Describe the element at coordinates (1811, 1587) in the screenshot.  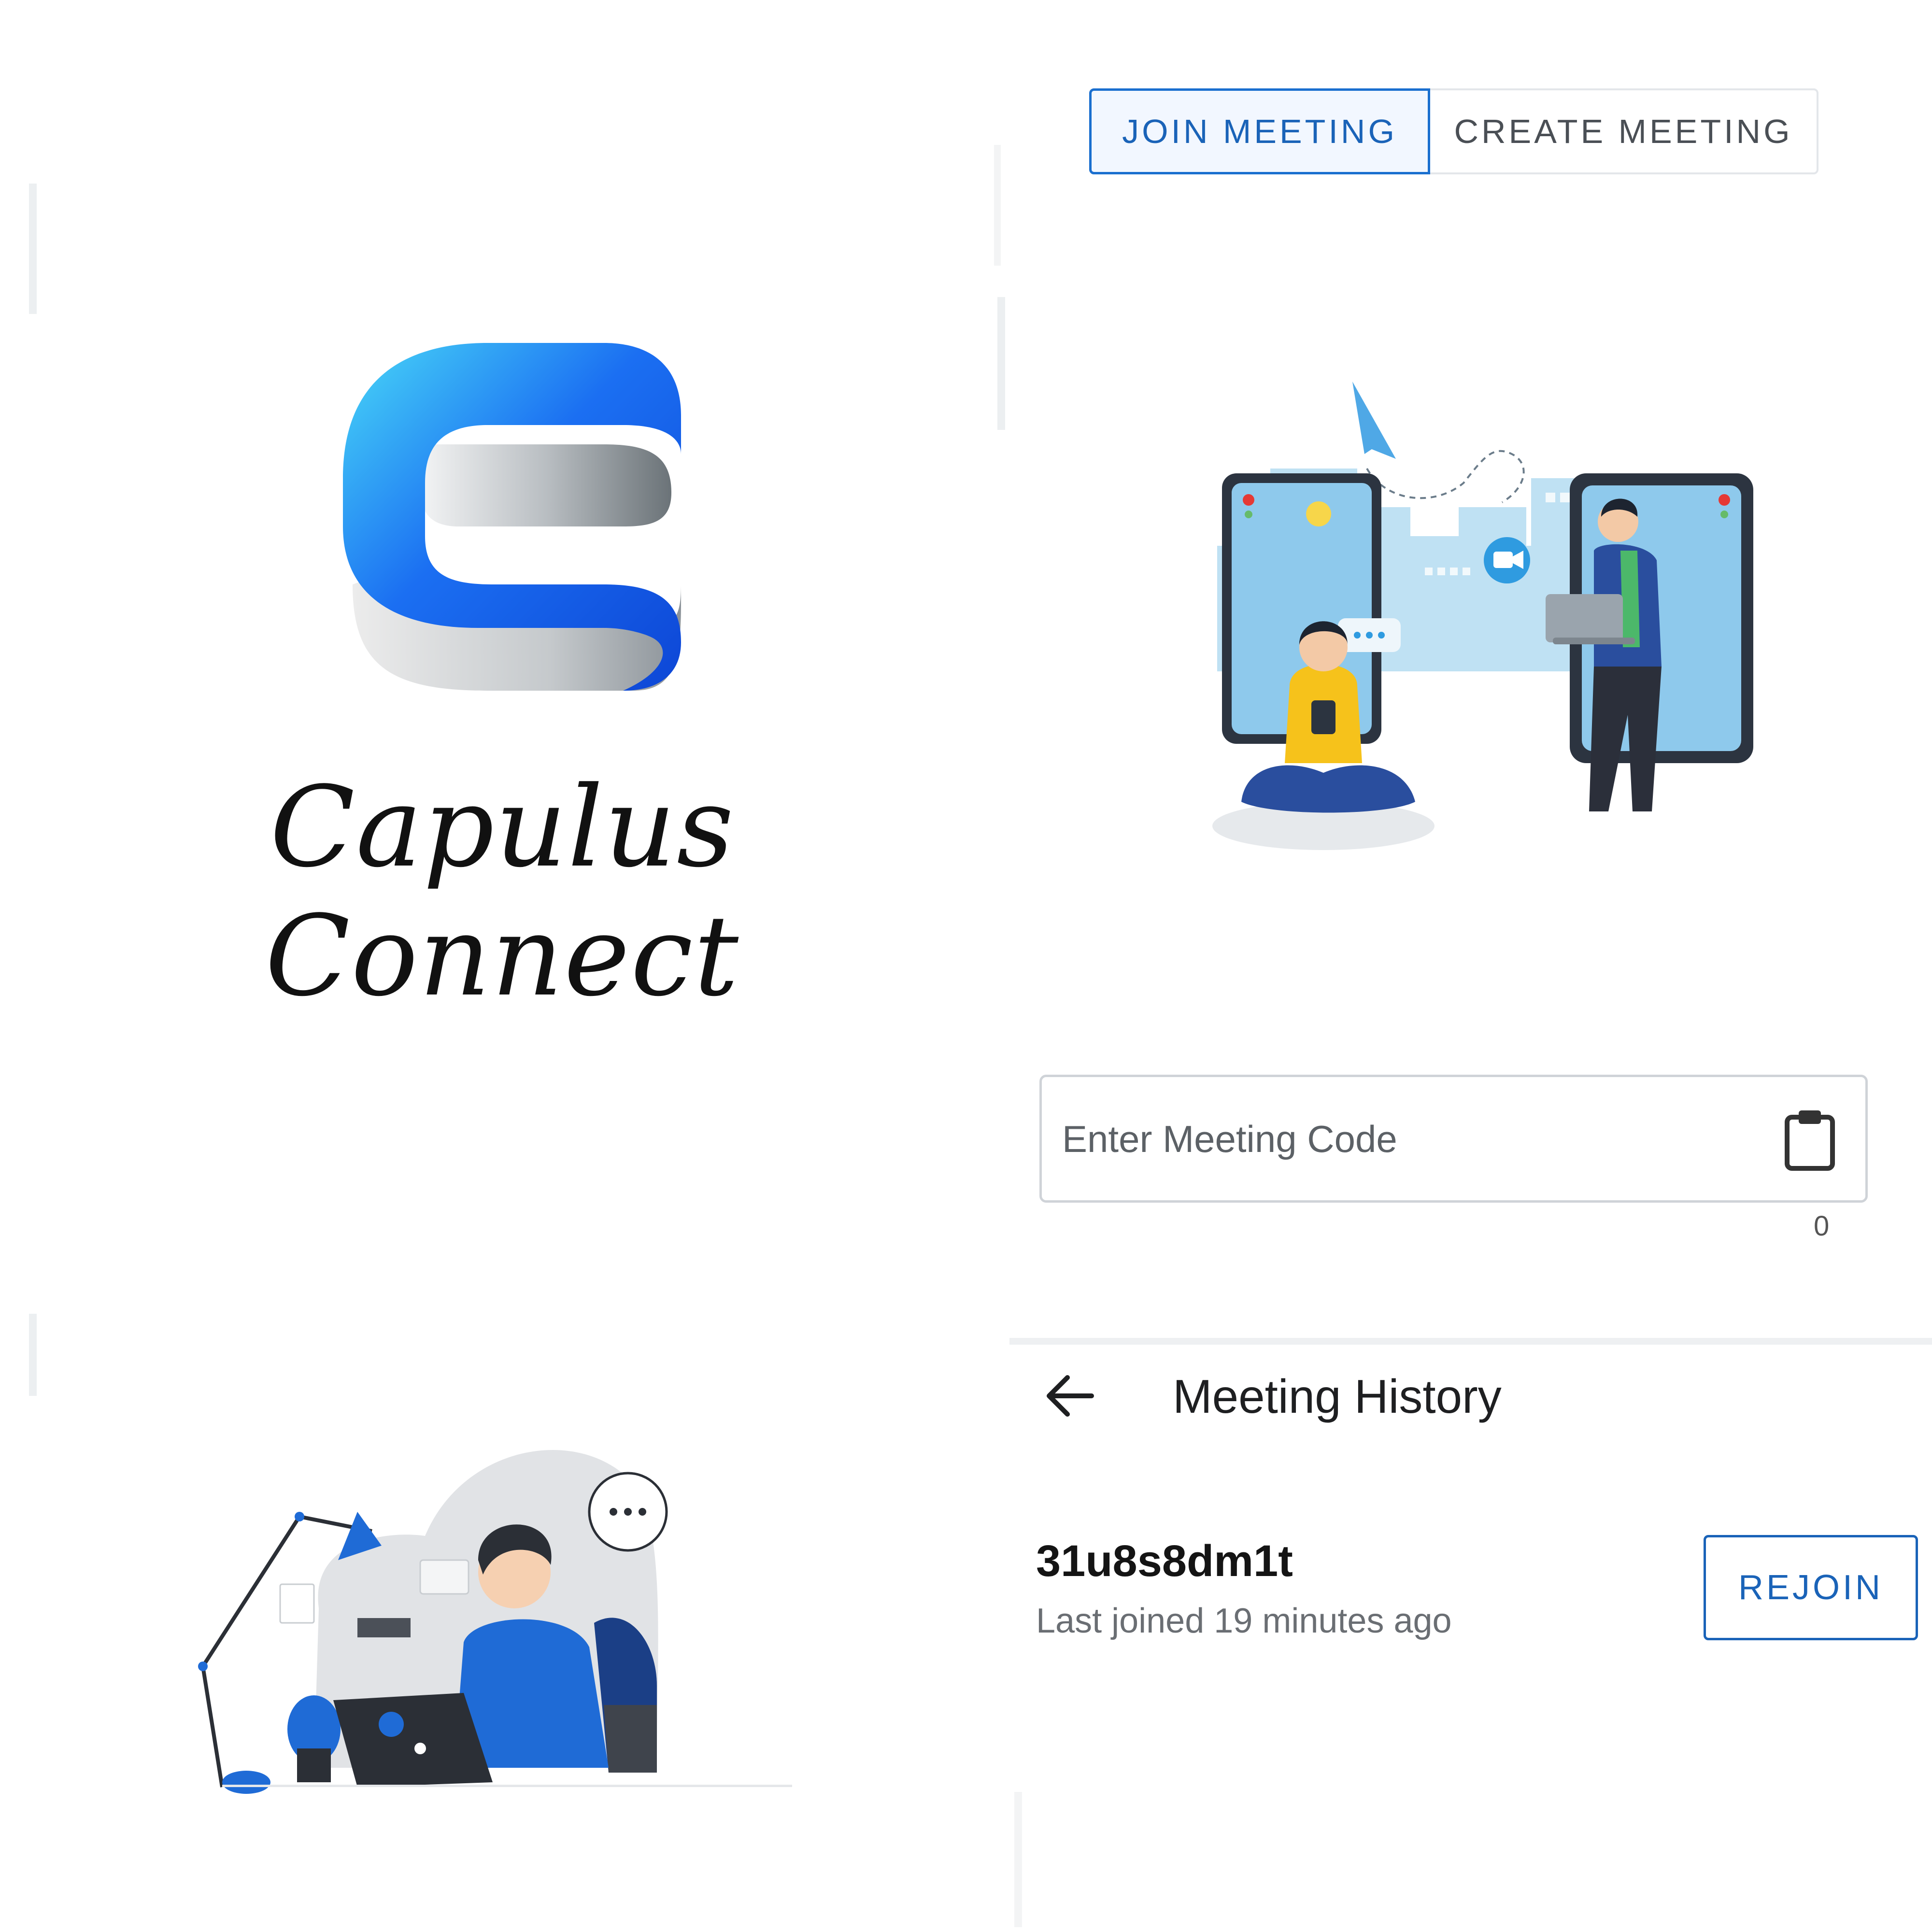
I see `rejoin-button: REJOIN` at that location.